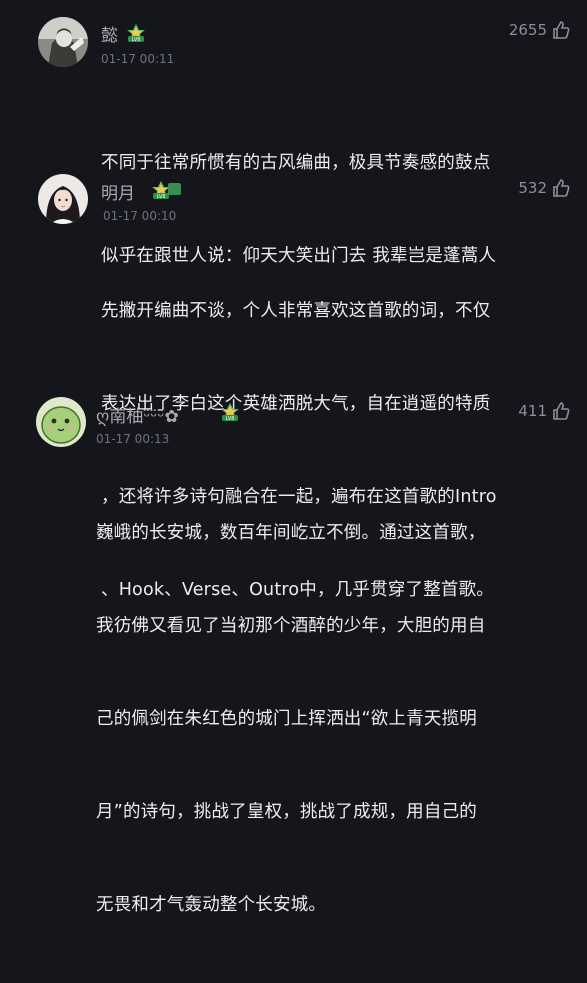 The width and height of the screenshot is (587, 983). I want to click on comment-time: 01-17 00:13, so click(133, 439).